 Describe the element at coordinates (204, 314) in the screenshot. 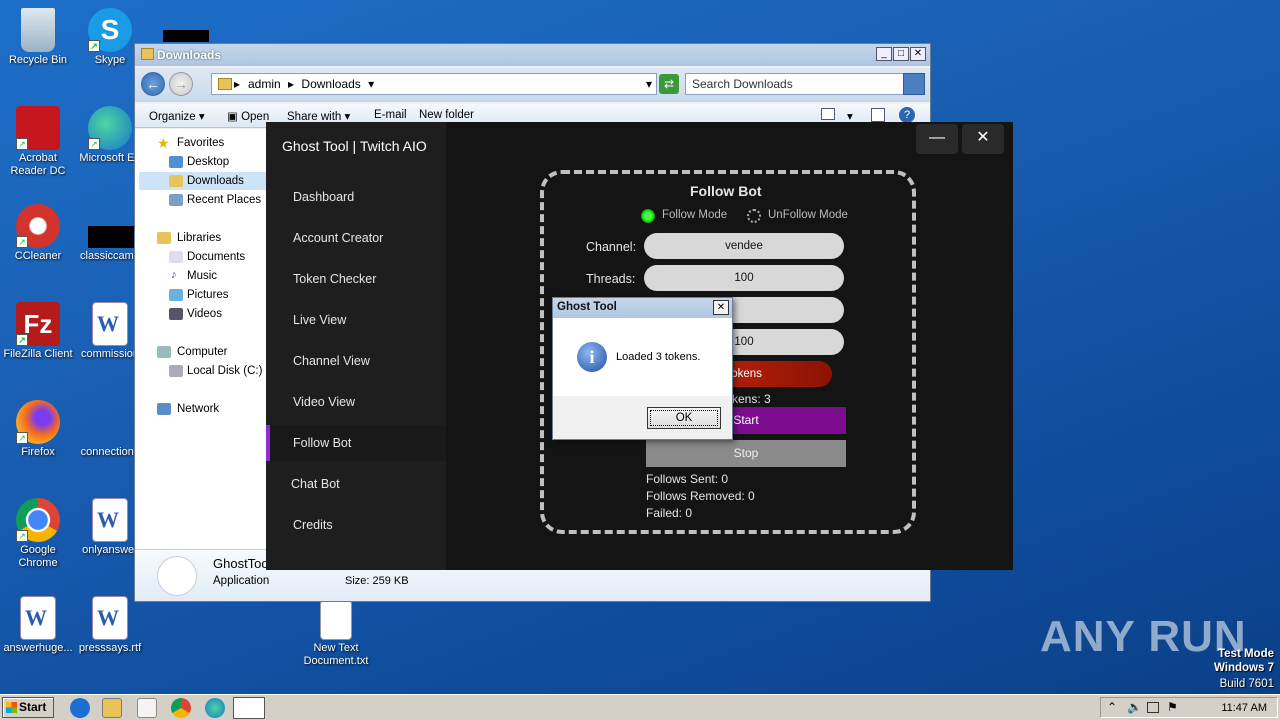

I see `nav-videos: Videos` at that location.